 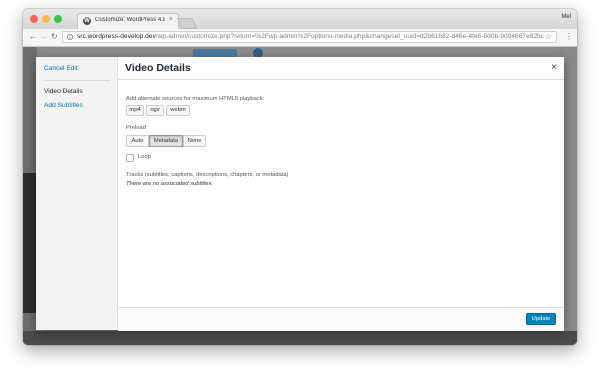 What do you see at coordinates (116, 36) in the screenshot?
I see `url-host: src.wordpress-develop.dev` at bounding box center [116, 36].